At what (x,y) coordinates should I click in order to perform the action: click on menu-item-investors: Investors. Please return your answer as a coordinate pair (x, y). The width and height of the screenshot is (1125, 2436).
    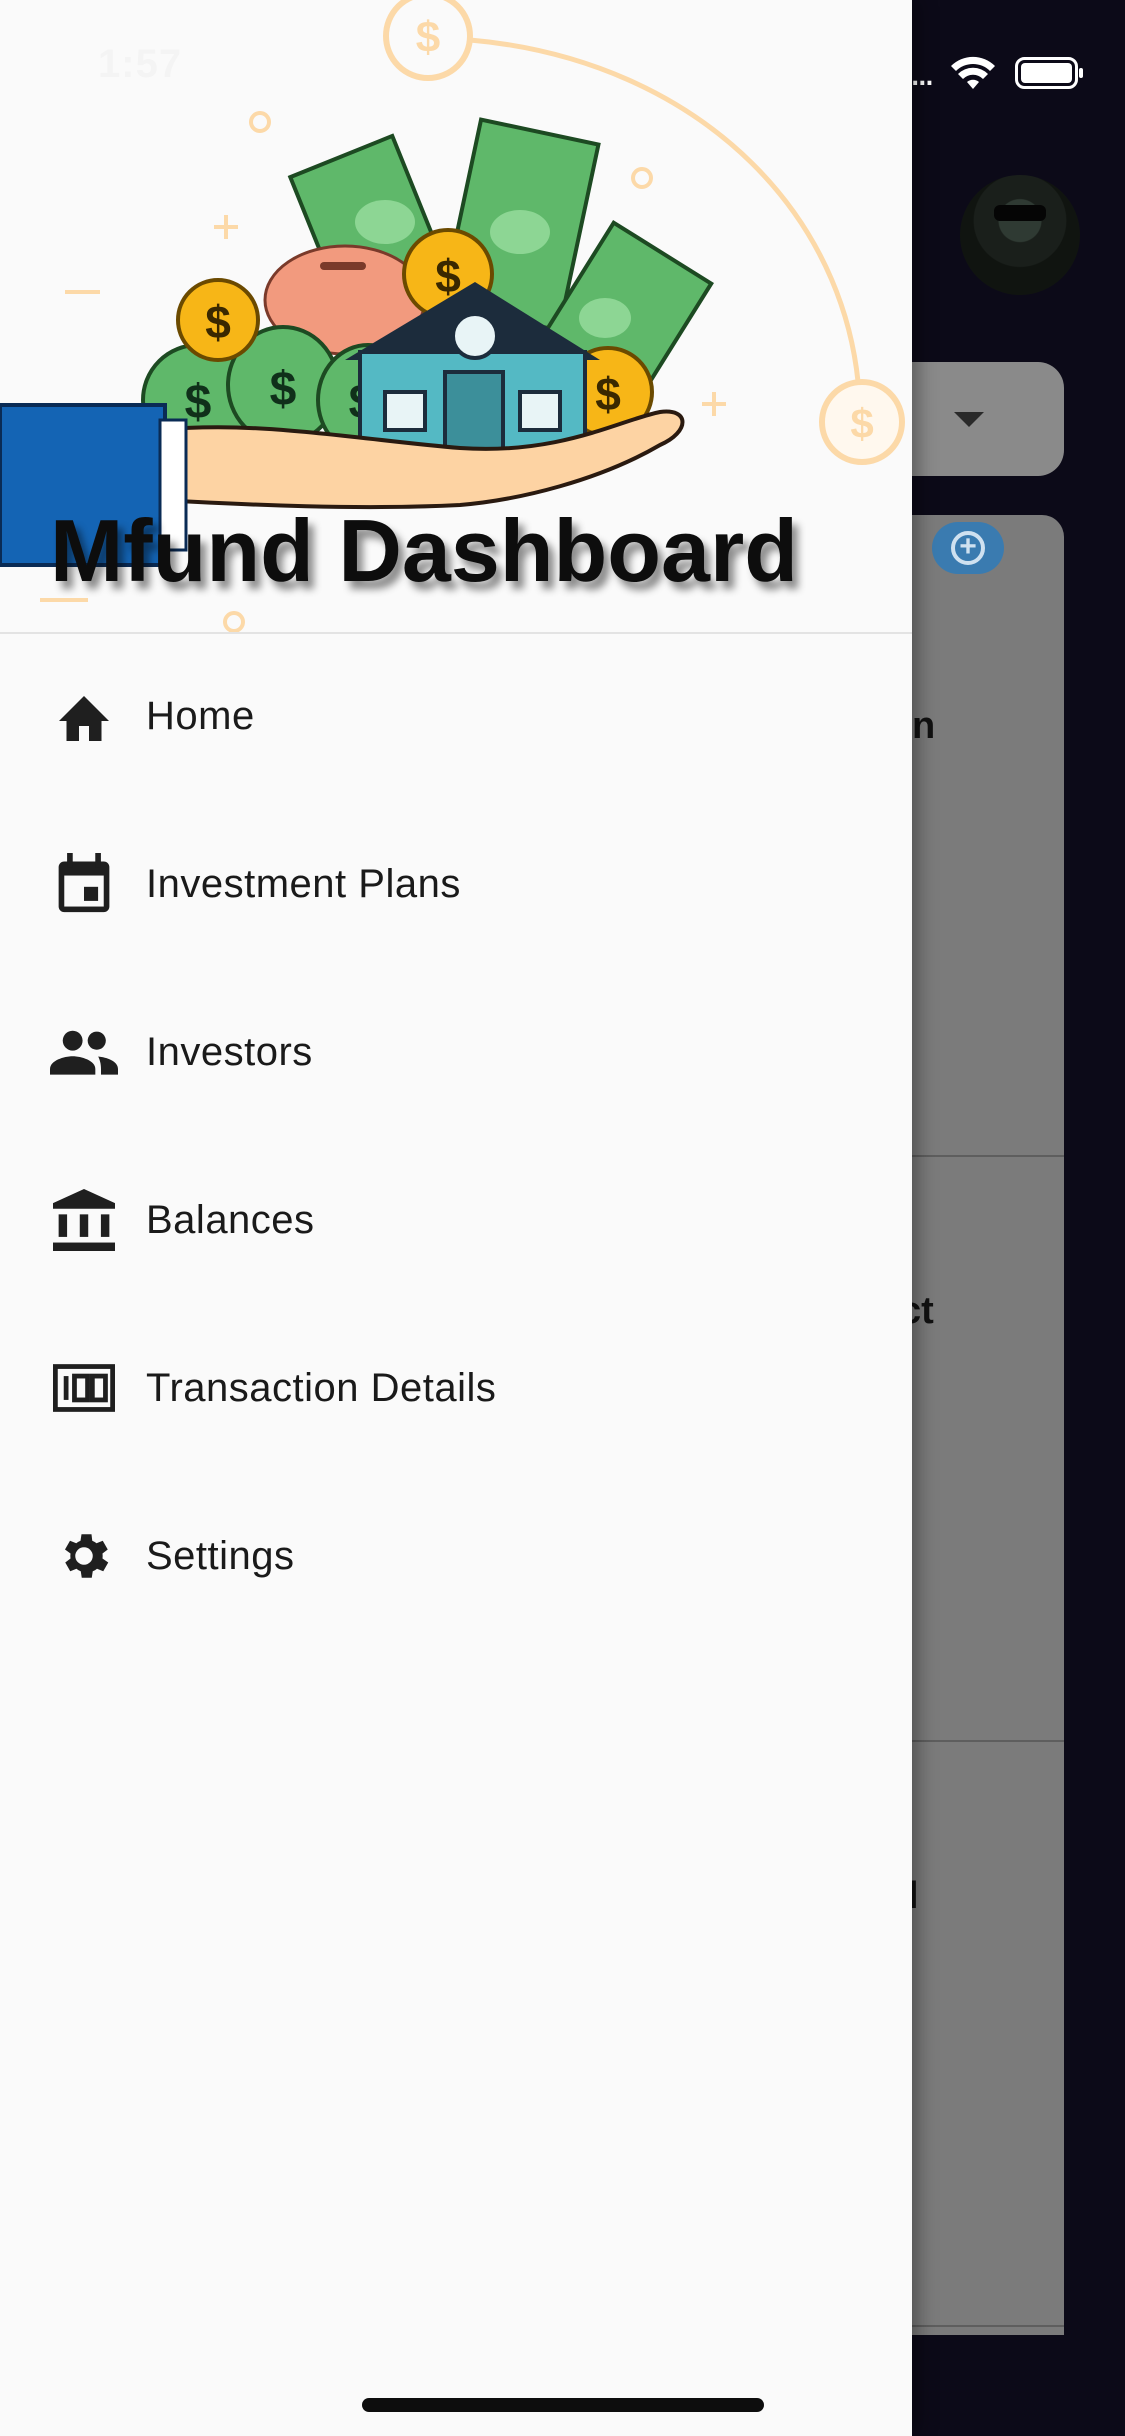
    Looking at the image, I should click on (456, 1052).